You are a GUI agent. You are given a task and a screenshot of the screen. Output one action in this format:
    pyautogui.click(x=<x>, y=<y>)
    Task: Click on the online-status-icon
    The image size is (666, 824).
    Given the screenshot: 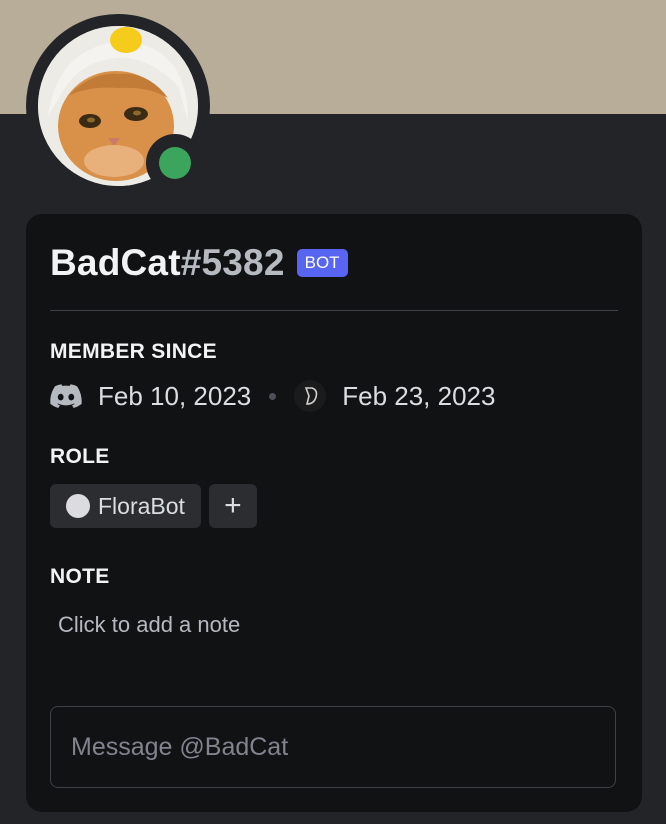 What is the action you would take?
    pyautogui.click(x=175, y=163)
    